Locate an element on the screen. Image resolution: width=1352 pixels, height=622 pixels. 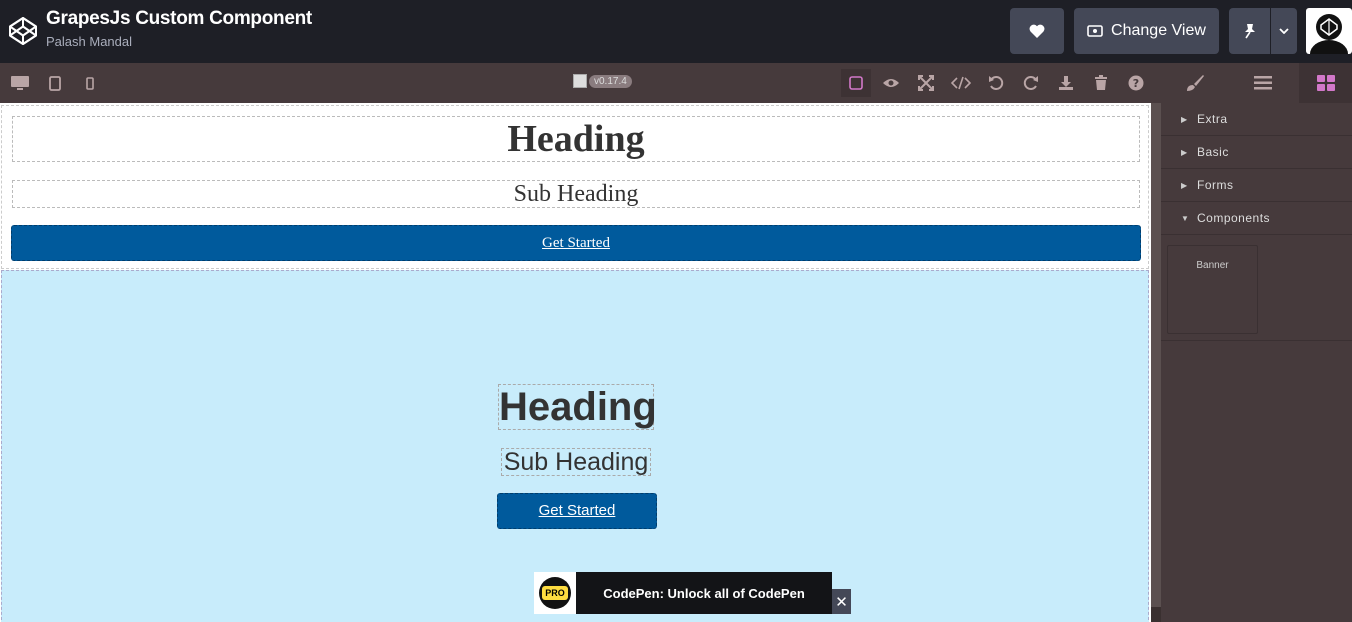
editor-logo: v0.17.4 is located at coordinates (602, 81).